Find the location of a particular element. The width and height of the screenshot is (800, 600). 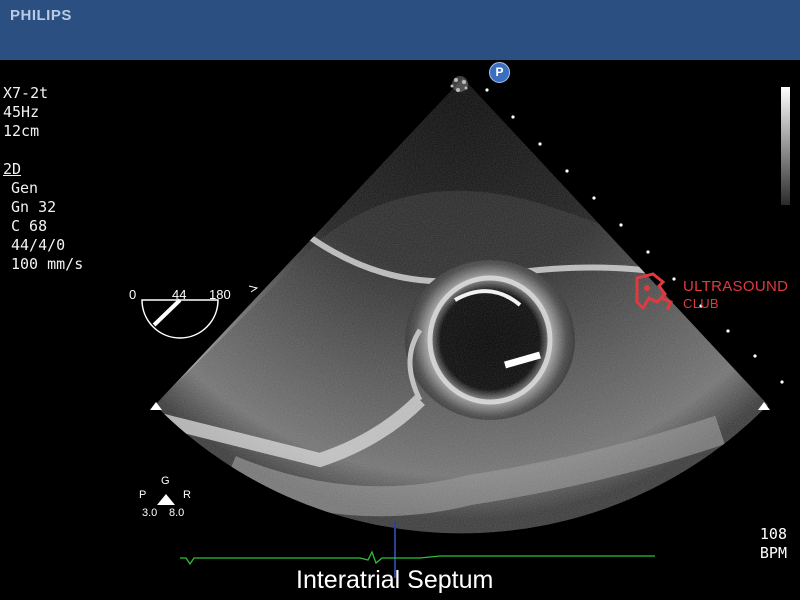

probe-marker-icon: P is located at coordinates (499, 72).